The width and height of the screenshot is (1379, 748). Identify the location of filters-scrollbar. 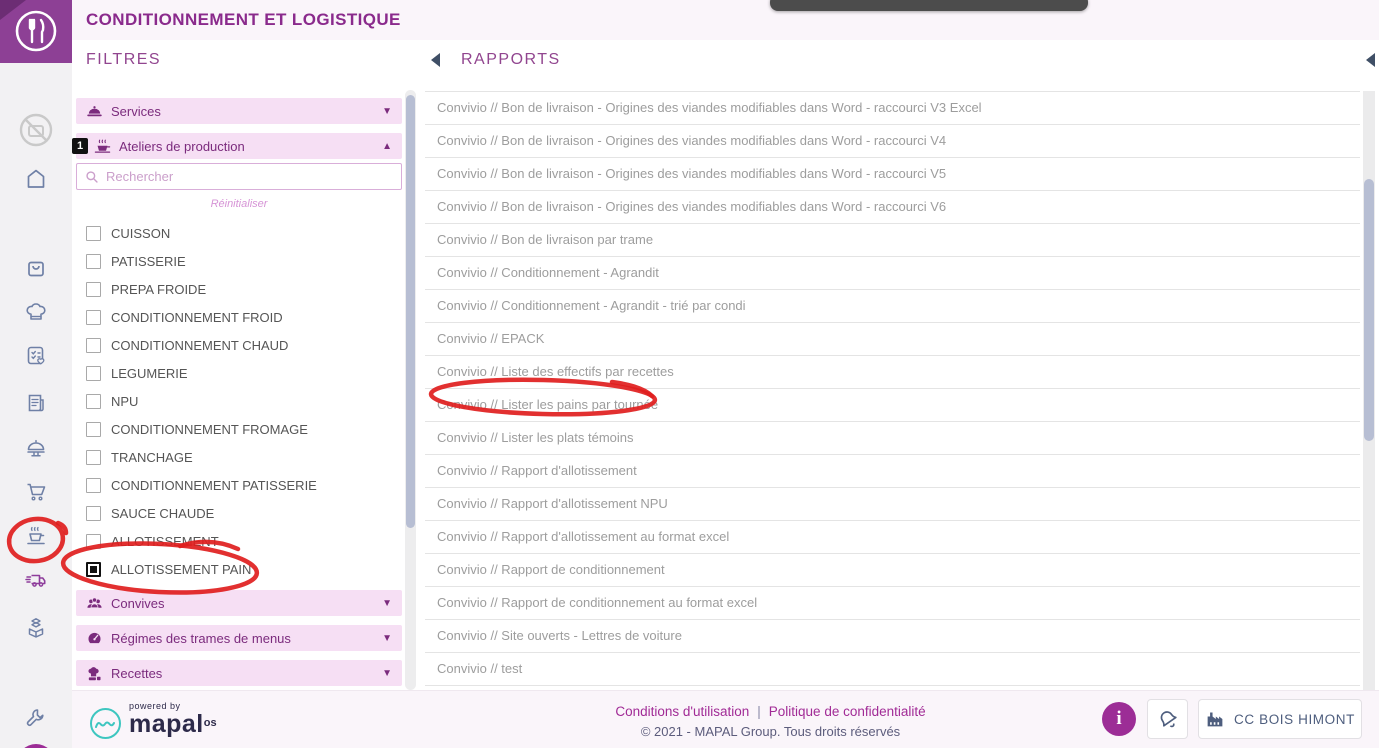
(410, 390).